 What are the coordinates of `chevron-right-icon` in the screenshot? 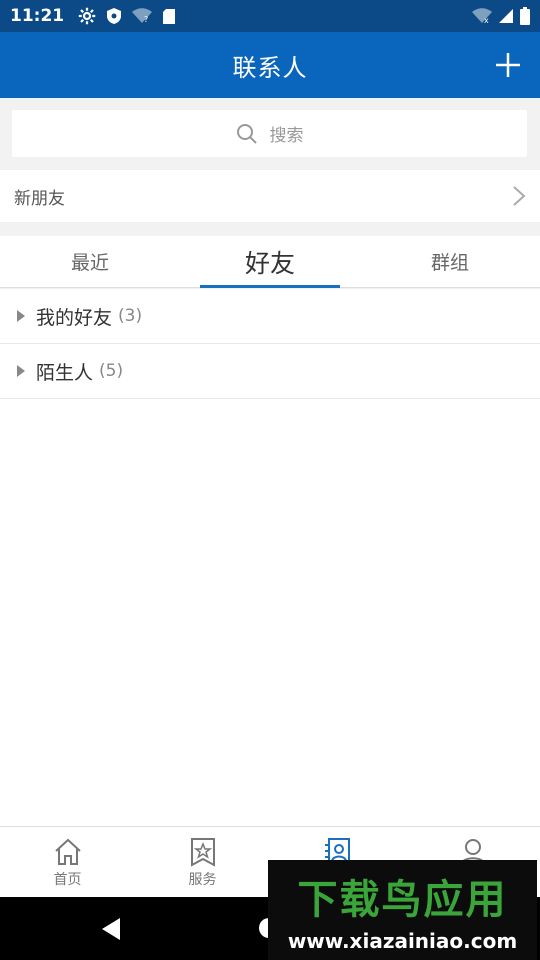 It's located at (519, 196).